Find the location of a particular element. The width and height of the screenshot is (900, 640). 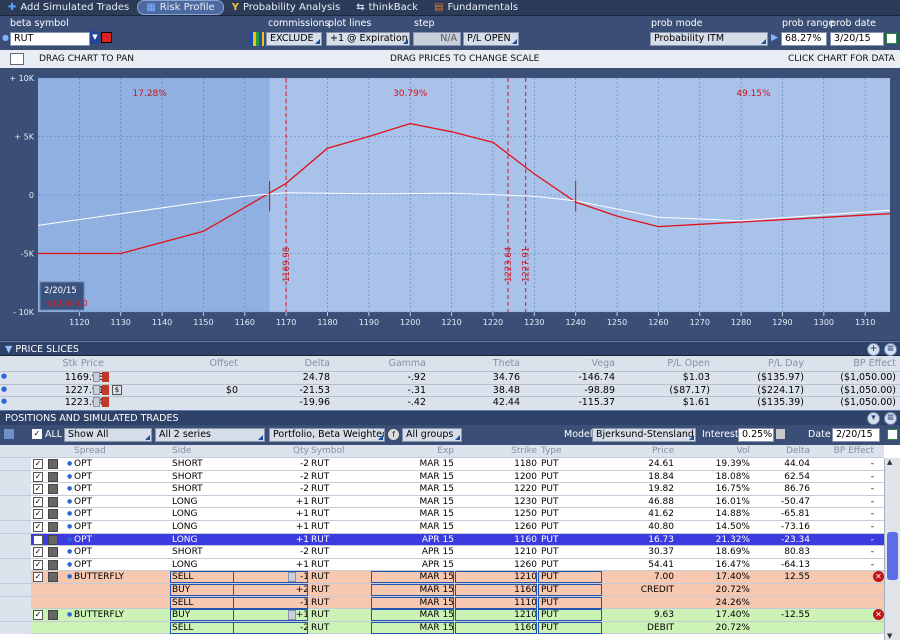

scroll-up-icon: ▲ is located at coordinates (889, 462).